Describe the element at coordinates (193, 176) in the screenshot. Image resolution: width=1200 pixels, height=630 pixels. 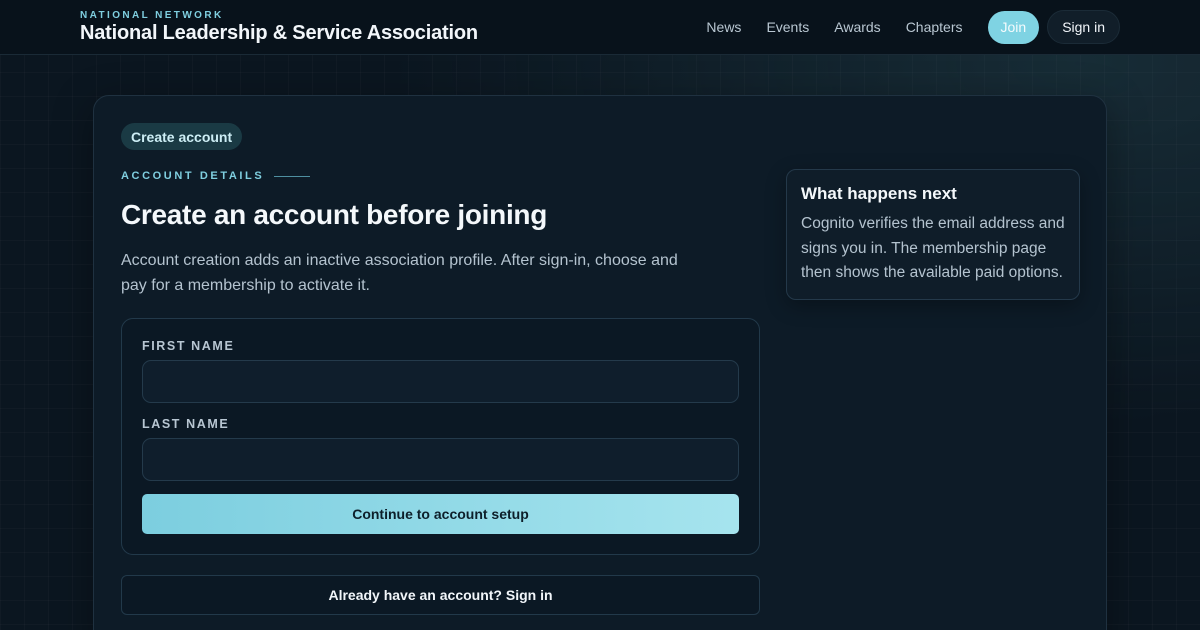
I see `eyebrow-label: ACCOUNT DETAILS` at that location.